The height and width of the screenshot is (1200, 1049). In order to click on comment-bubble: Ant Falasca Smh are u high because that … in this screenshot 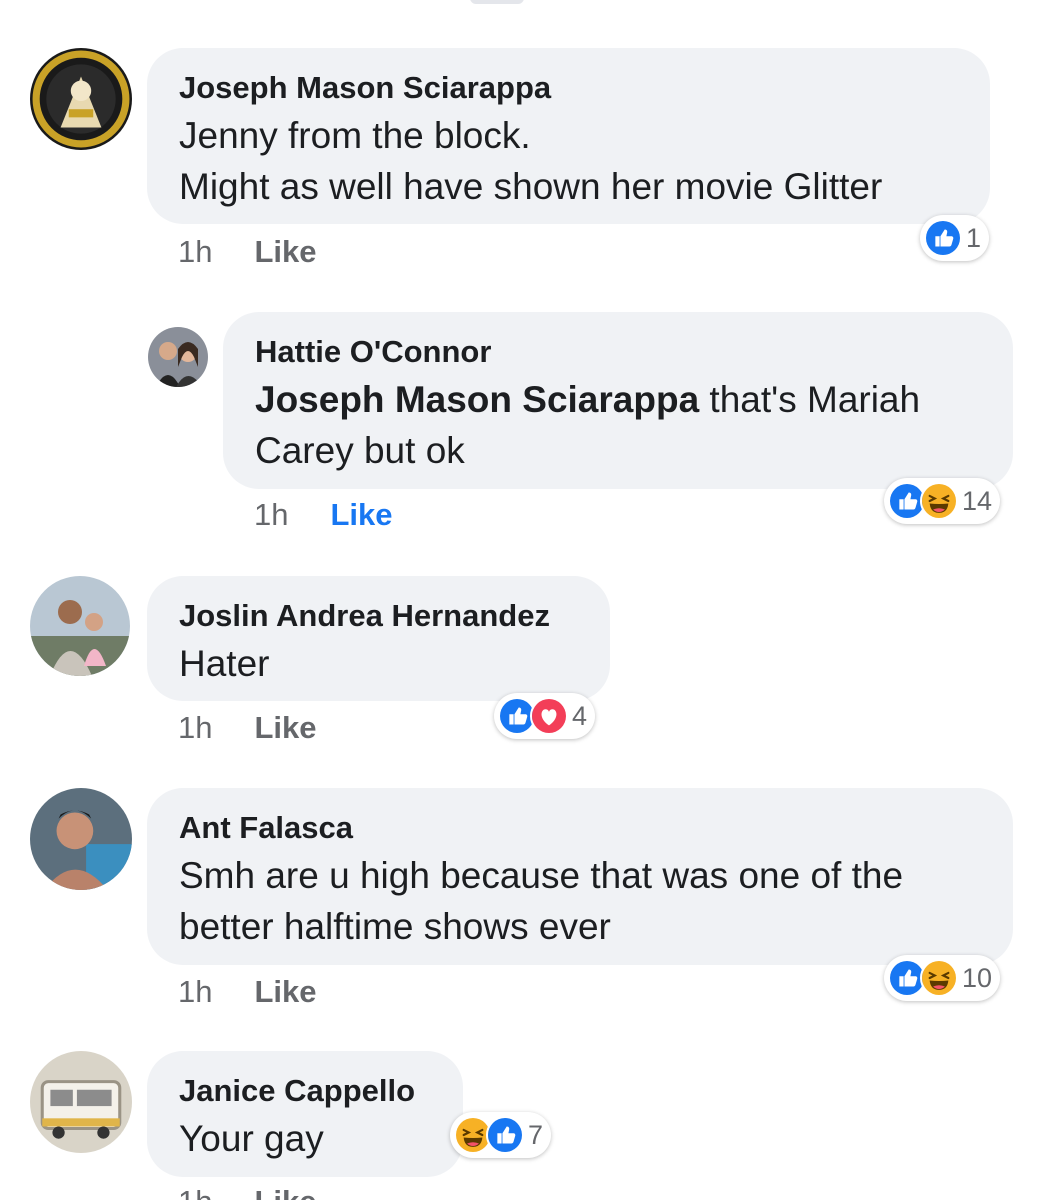, I will do `click(580, 876)`.